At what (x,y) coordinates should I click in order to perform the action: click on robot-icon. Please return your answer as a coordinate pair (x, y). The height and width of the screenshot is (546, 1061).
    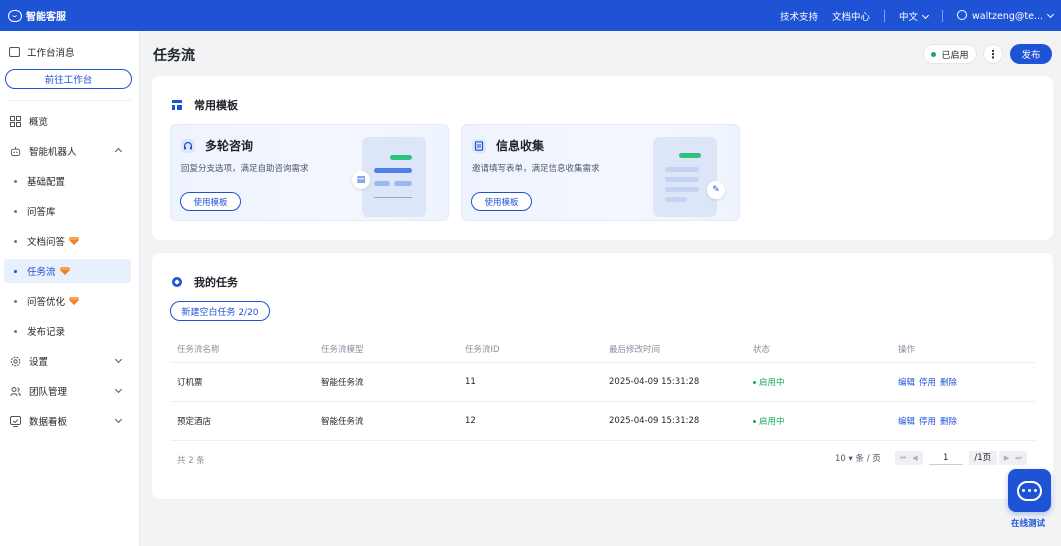
    Looking at the image, I should click on (15, 151).